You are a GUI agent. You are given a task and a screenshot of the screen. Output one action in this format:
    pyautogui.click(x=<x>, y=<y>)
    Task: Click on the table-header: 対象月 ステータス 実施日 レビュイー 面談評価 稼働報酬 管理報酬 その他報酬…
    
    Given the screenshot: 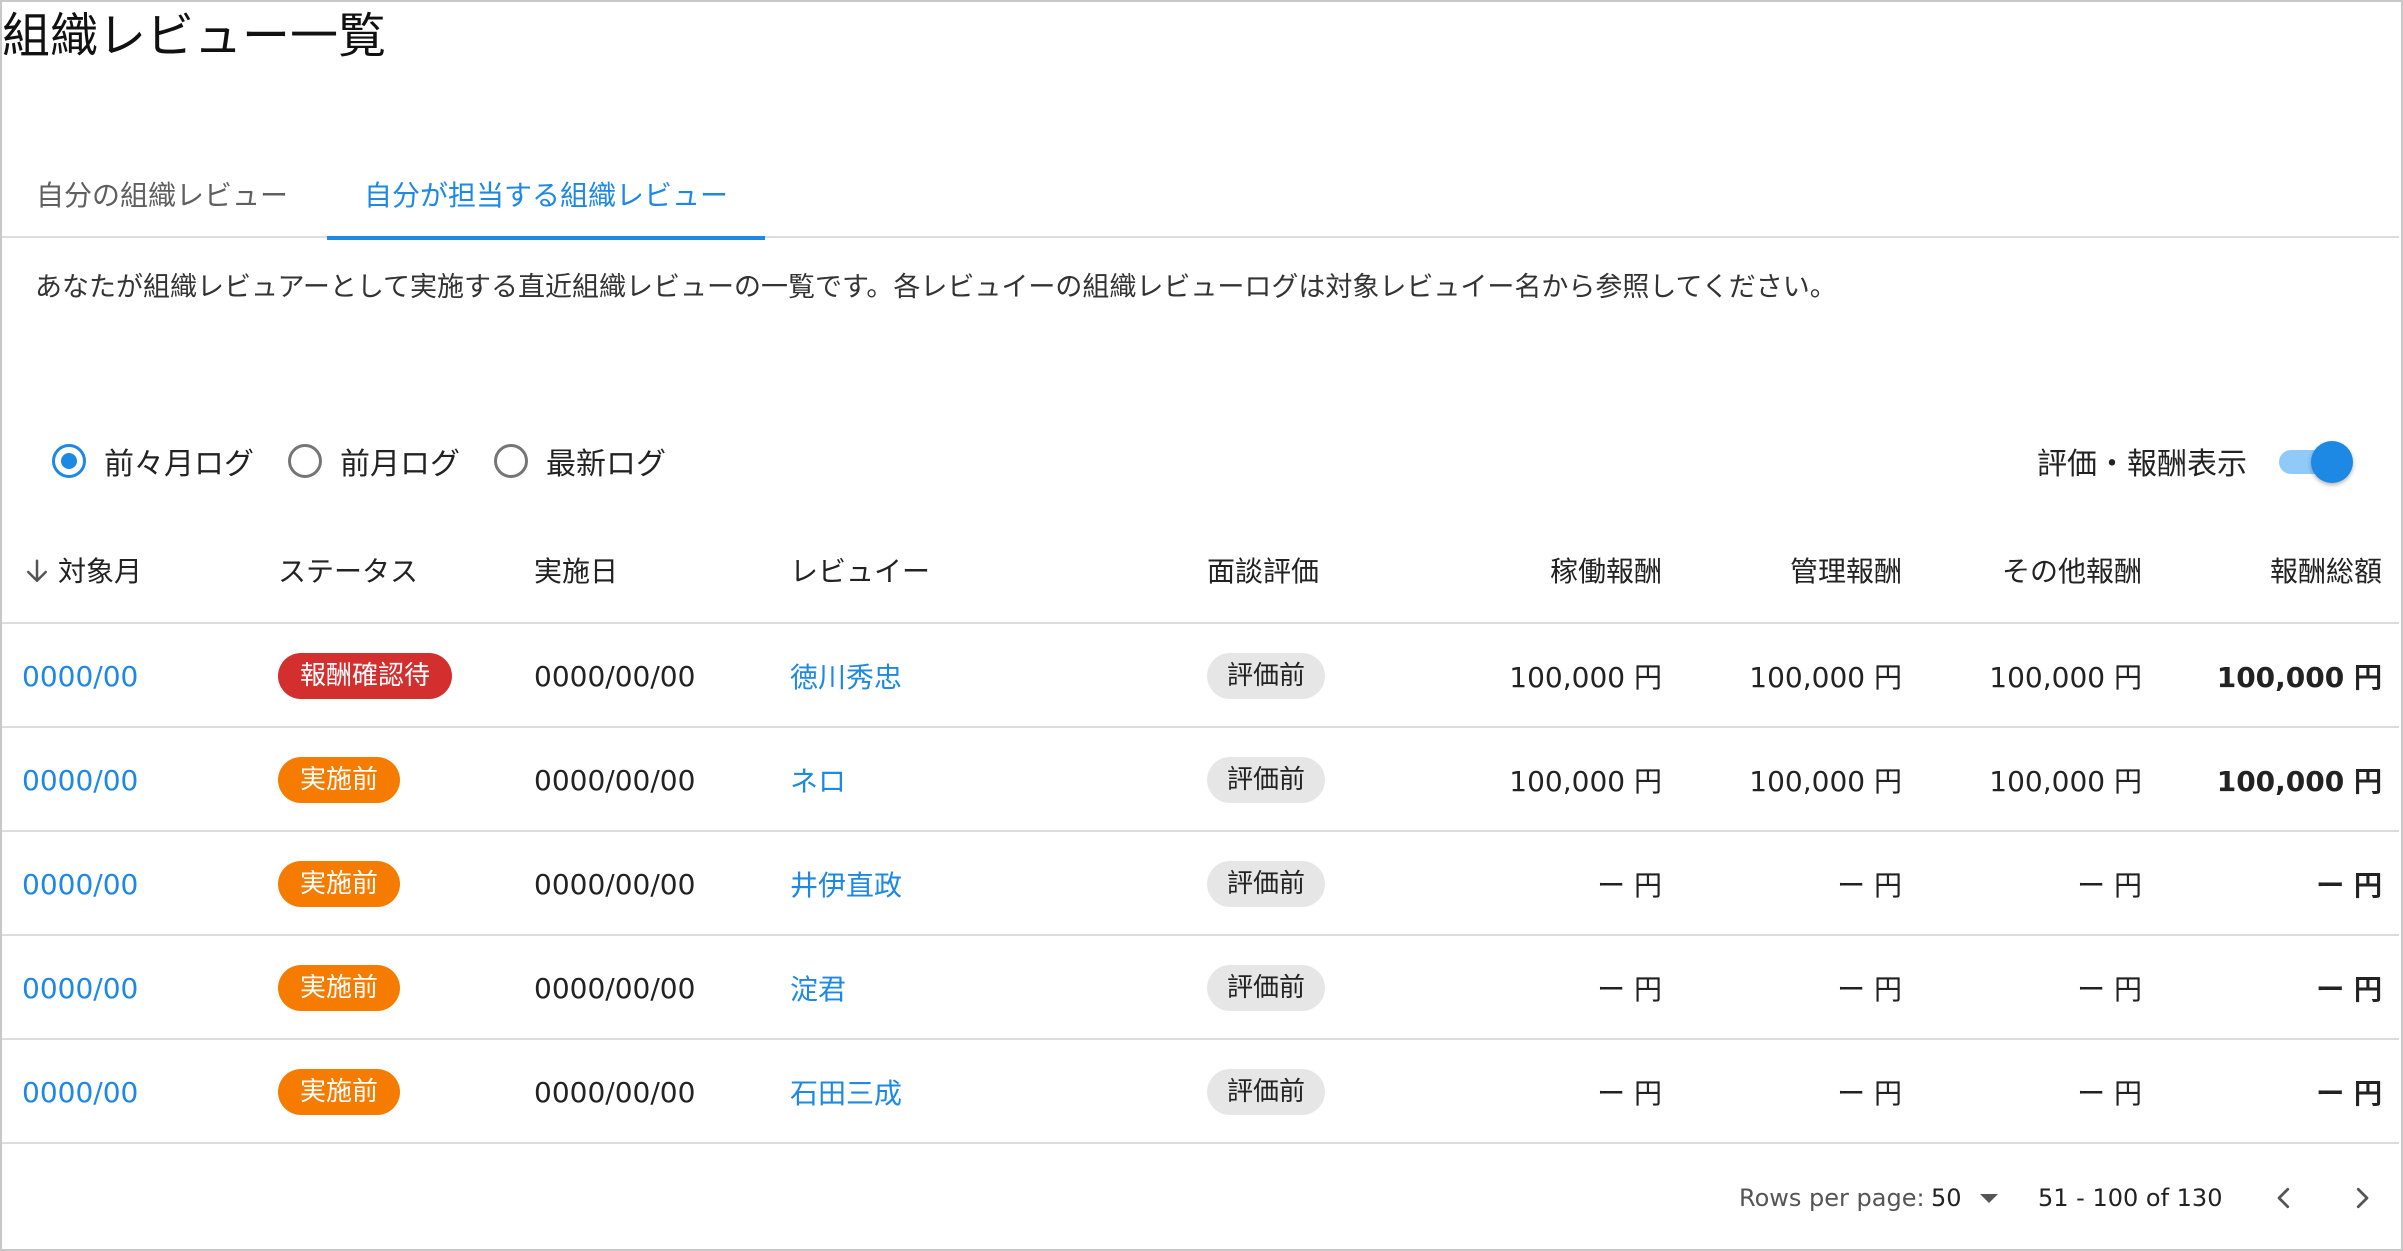 What is the action you would take?
    pyautogui.click(x=1200, y=572)
    